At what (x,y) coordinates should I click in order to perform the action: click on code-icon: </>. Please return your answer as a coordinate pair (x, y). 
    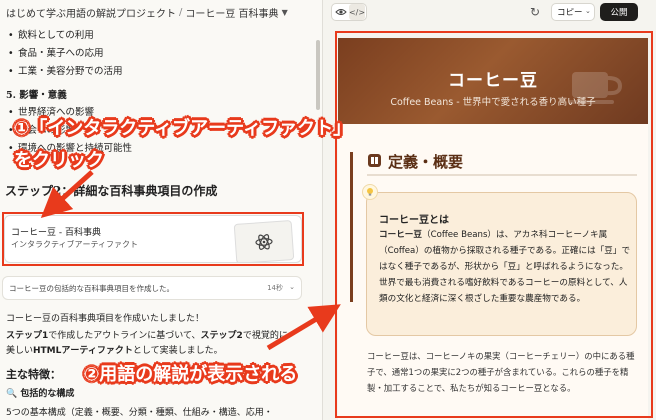
    Looking at the image, I should click on (357, 12).